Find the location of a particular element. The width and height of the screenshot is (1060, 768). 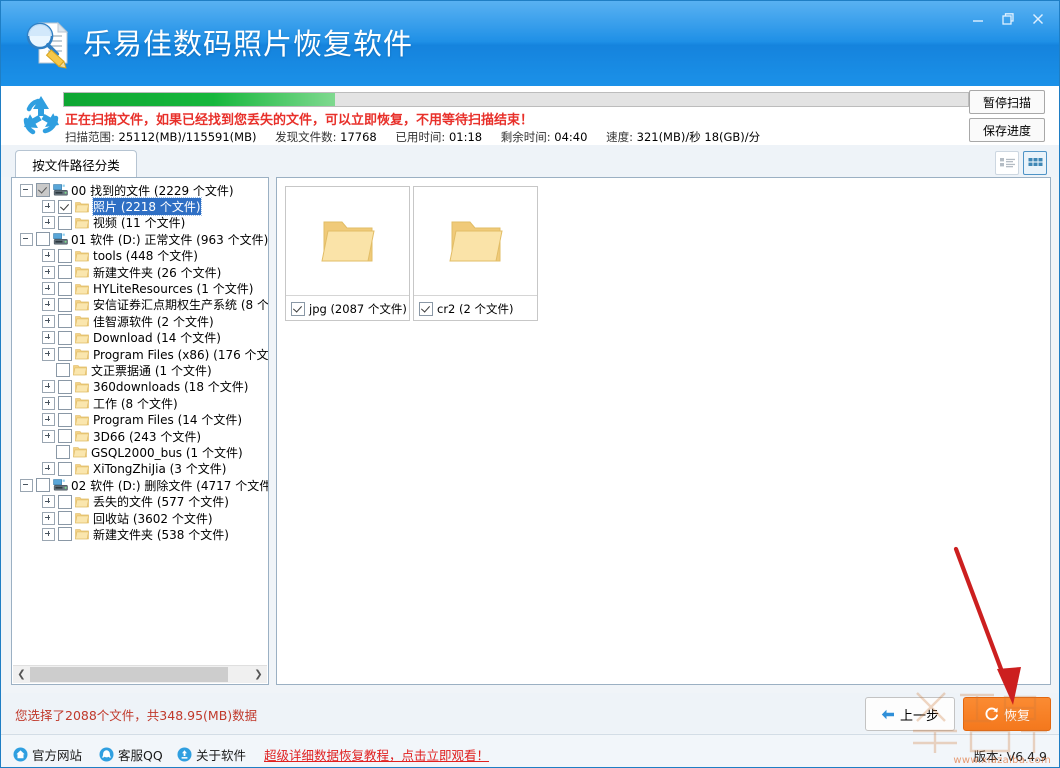

scrollbar-track is located at coordinates (140, 674).